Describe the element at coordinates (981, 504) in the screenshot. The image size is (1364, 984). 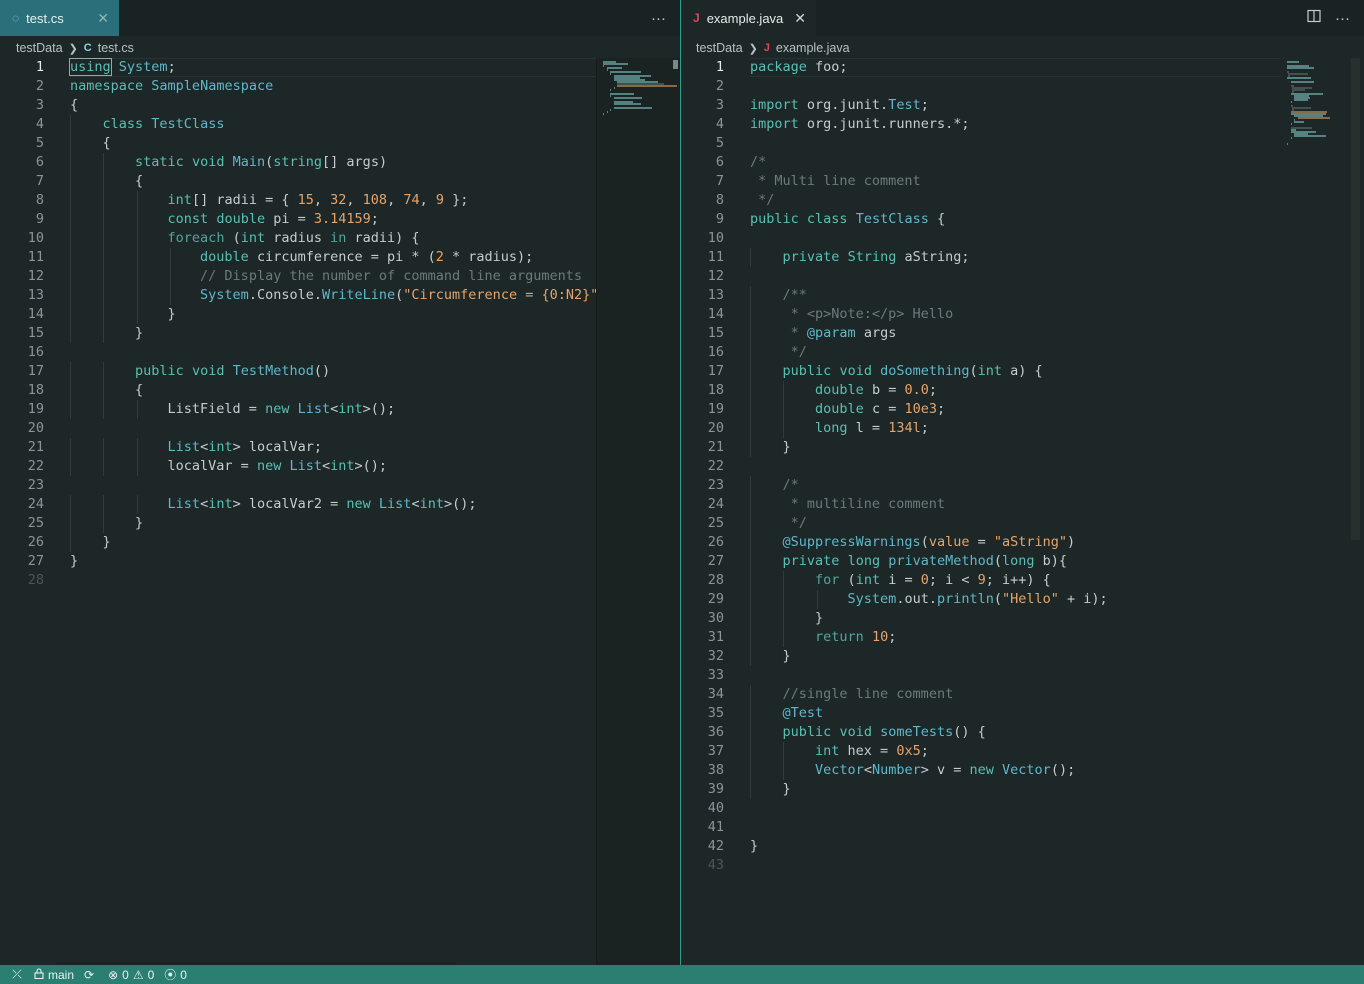
I see `code-line: 24 * multiline comment` at that location.